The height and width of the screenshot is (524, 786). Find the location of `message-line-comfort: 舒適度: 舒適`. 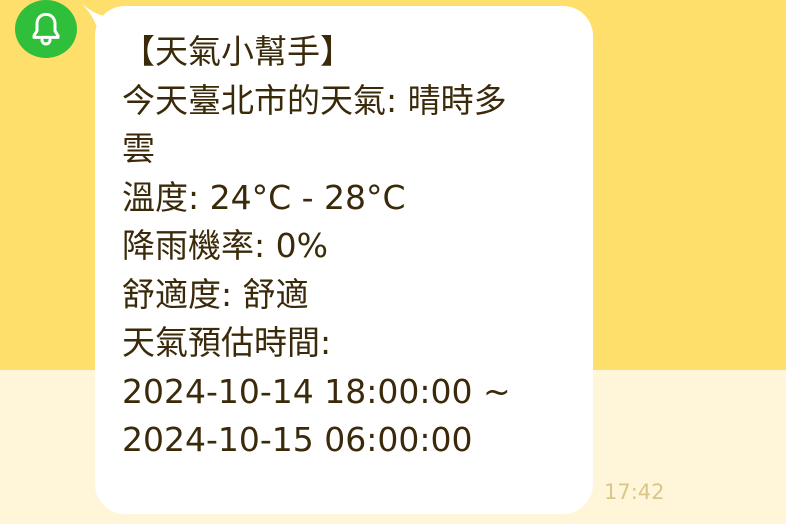

message-line-comfort: 舒適度: 舒適 is located at coordinates (215, 294).